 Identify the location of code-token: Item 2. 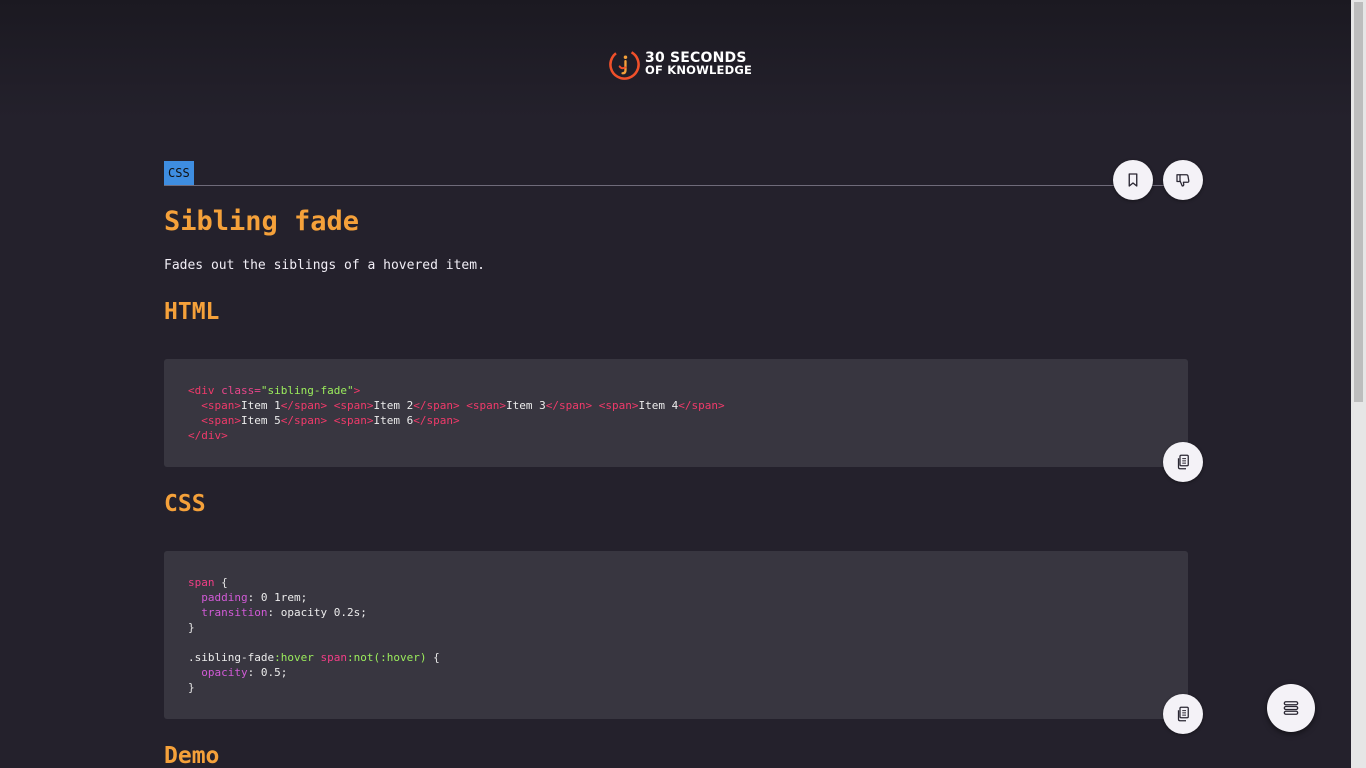
(393, 405).